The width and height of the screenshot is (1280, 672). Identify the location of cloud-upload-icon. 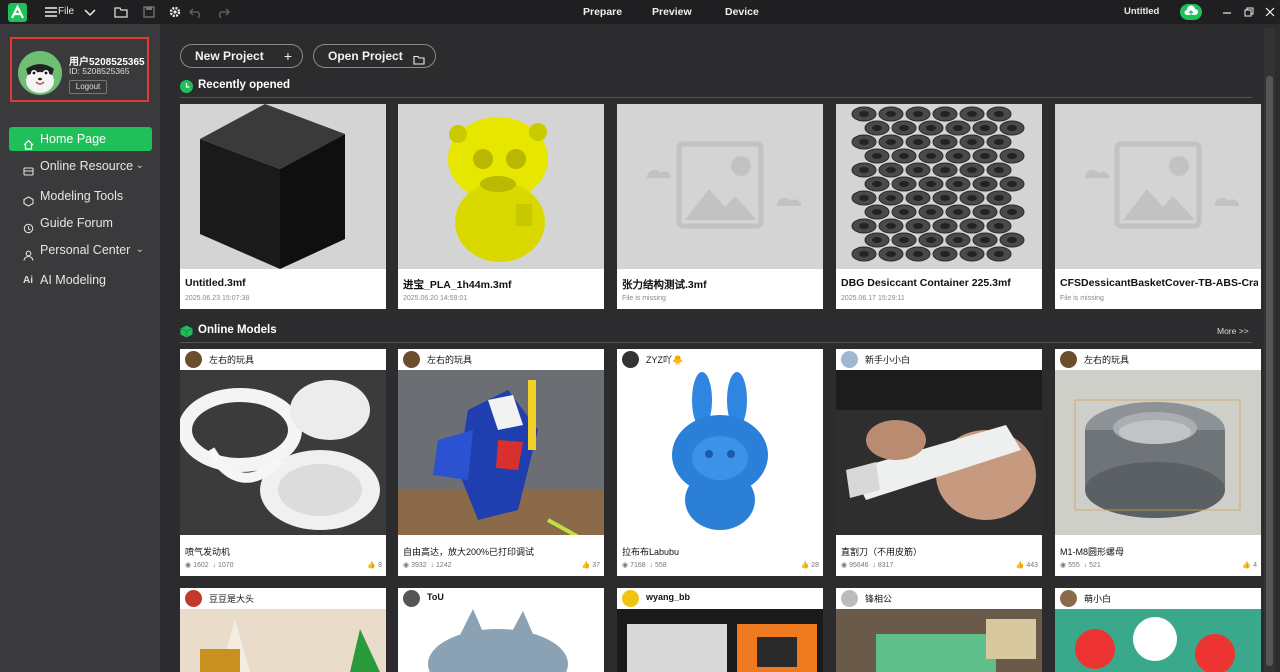
(1191, 12).